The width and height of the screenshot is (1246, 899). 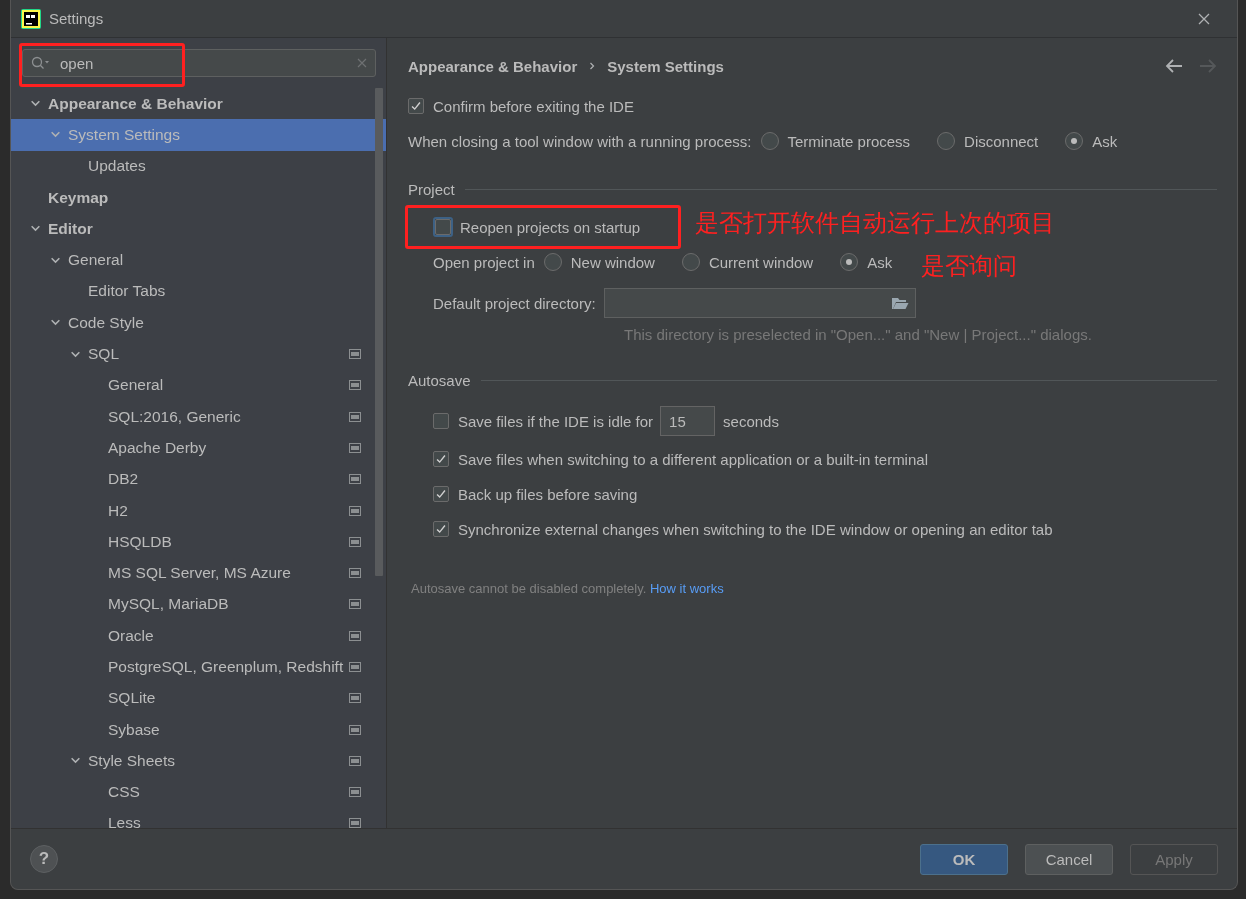 I want to click on tree-item: Code Style, so click(x=198, y=323).